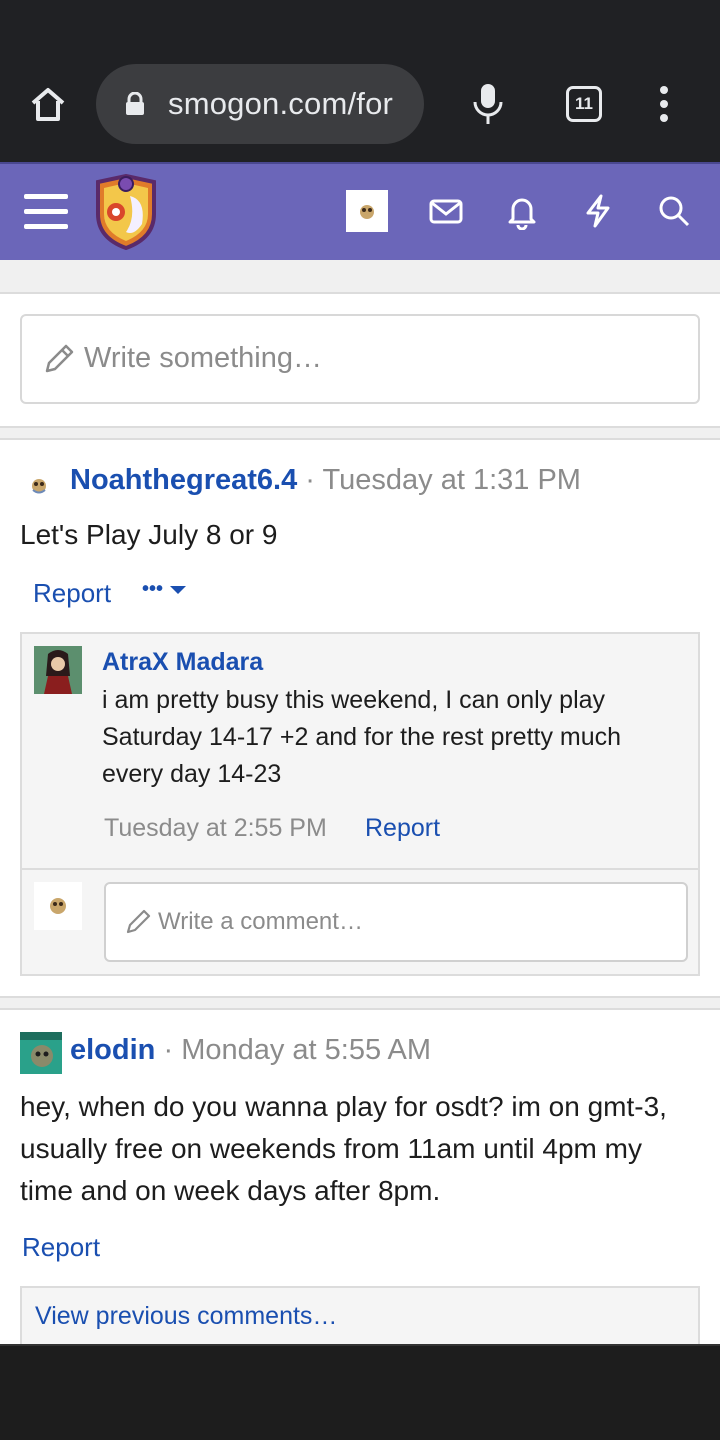 The height and width of the screenshot is (1440, 720). Describe the element at coordinates (446, 211) in the screenshot. I see `mail-icon` at that location.